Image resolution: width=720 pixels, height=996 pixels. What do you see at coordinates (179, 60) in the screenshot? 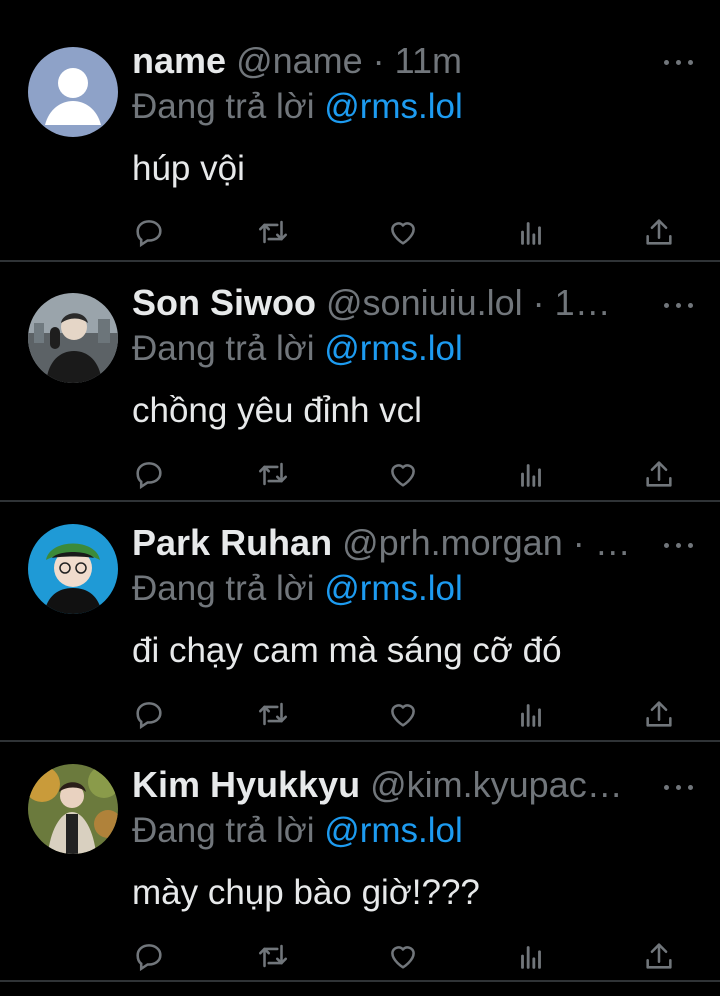
I see `display-name: name` at bounding box center [179, 60].